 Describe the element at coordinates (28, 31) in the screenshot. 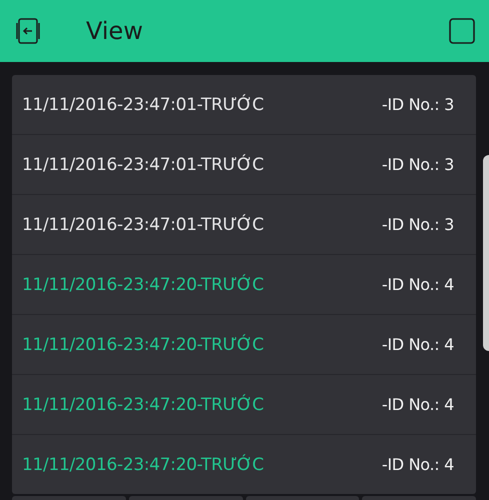

I see `exit-icon` at that location.